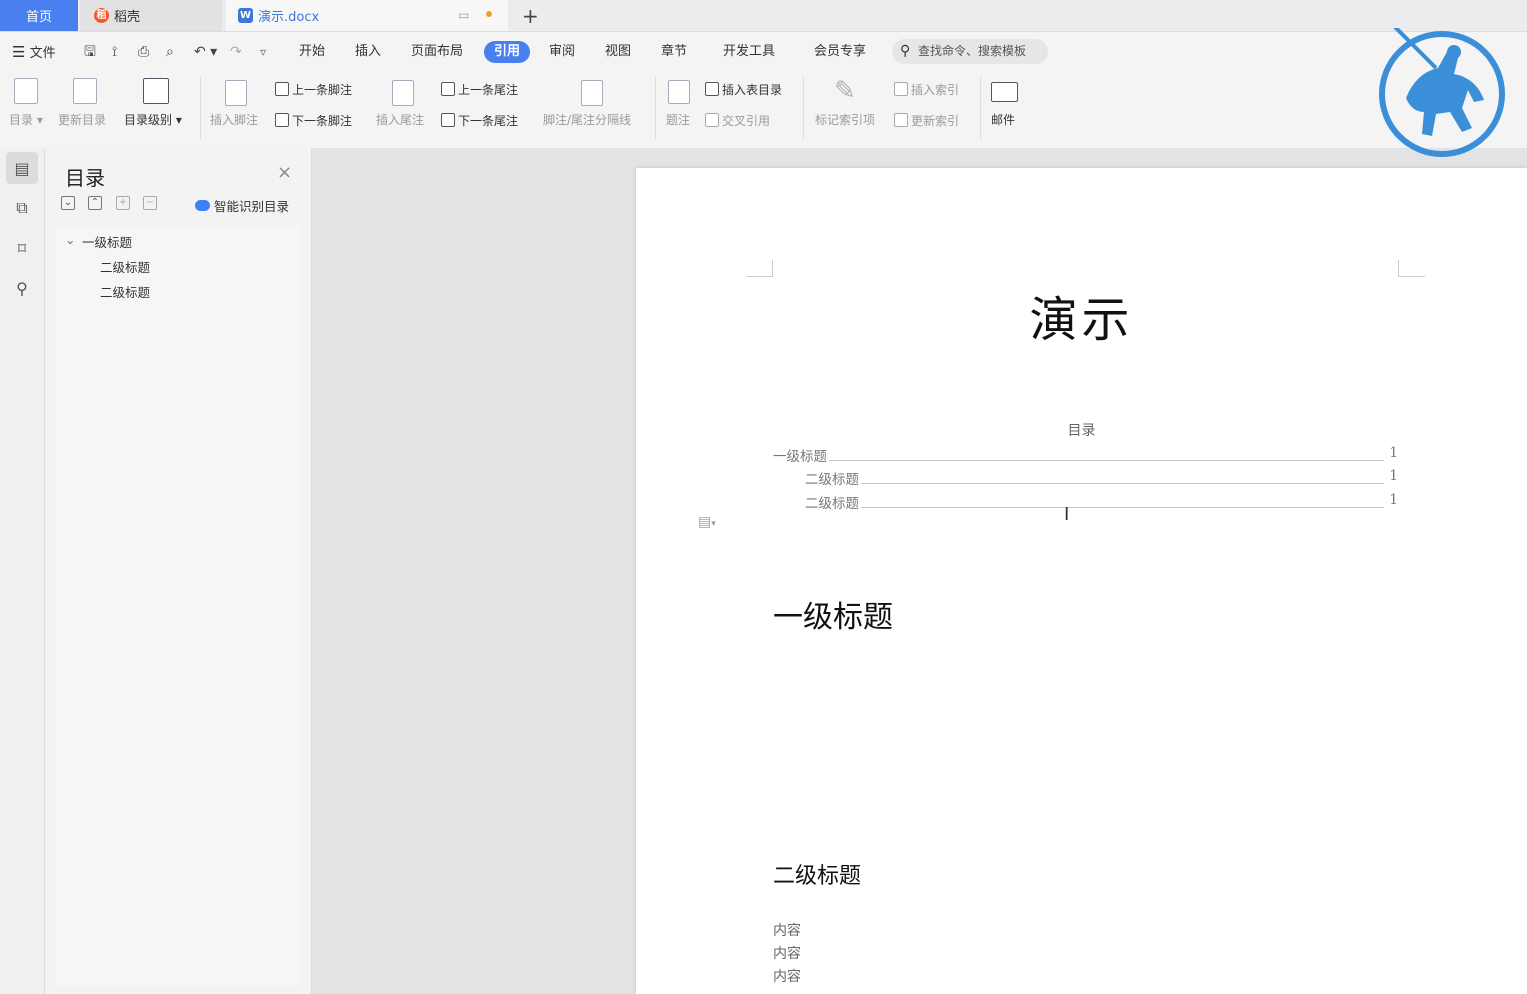 The image size is (1527, 994). What do you see at coordinates (313, 120) in the screenshot?
I see `next-footnote-button: 下一条脚注` at bounding box center [313, 120].